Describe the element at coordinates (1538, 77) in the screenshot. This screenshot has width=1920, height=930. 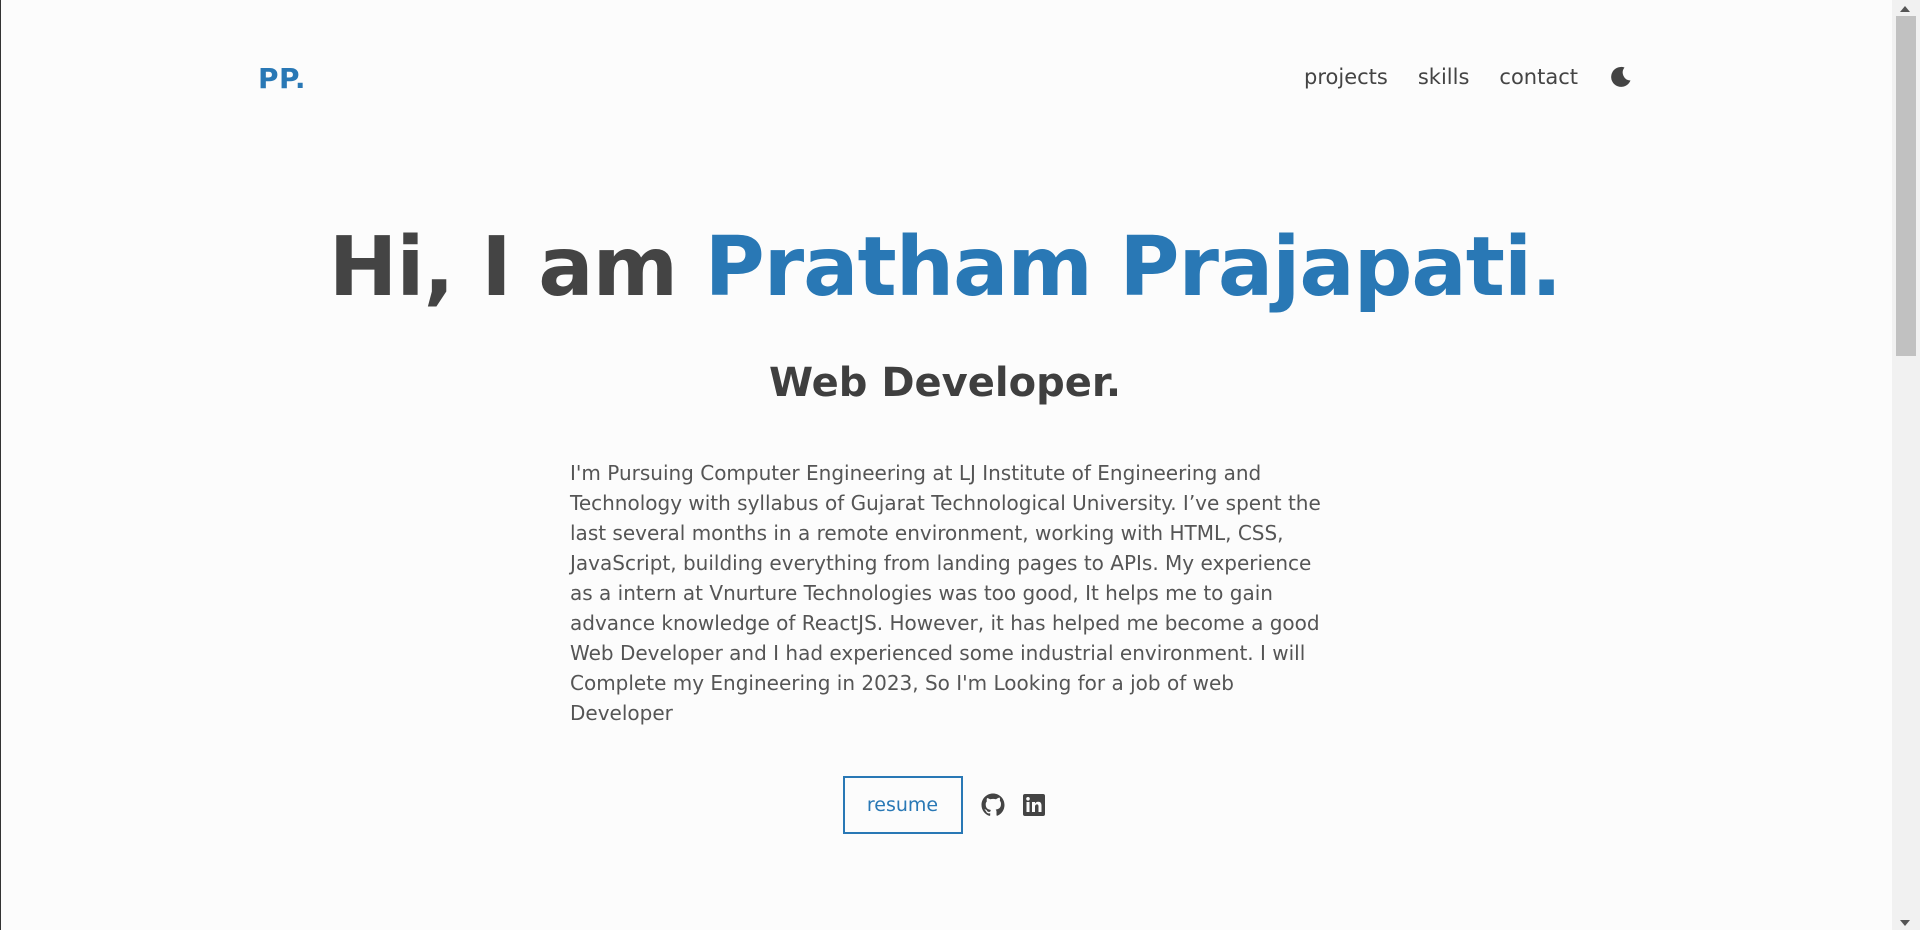
I see `nav-link-contact: contact` at that location.